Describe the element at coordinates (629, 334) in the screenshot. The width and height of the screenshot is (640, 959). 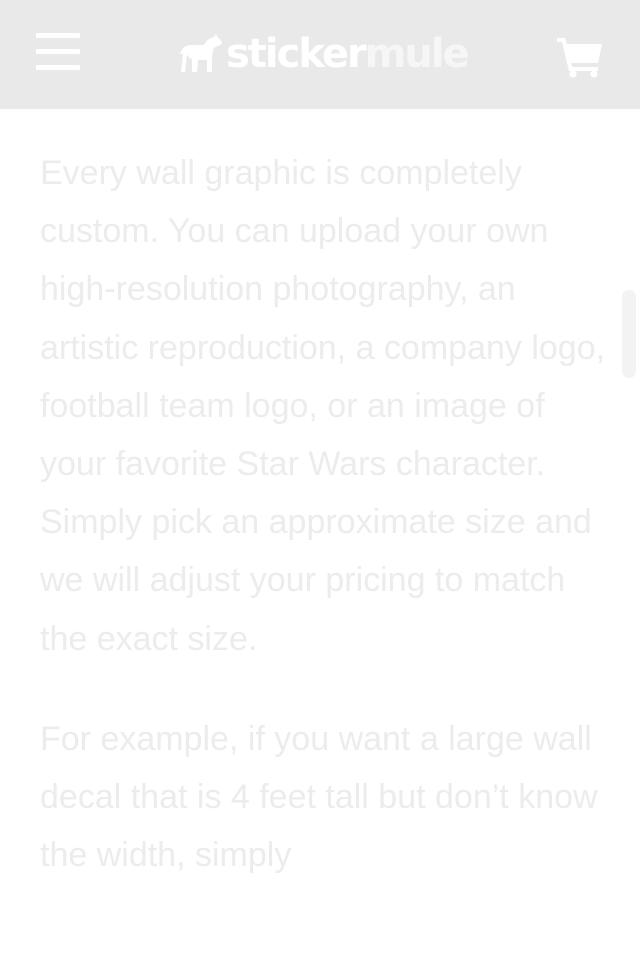
I see `scrollbar-thumb` at that location.